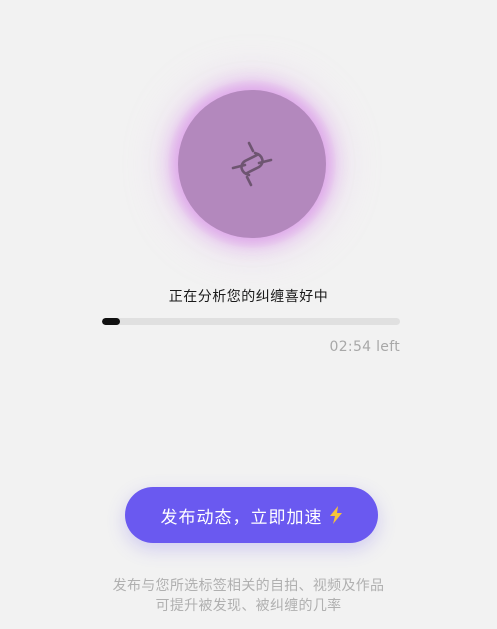  I want to click on publish-hint-line-2: 可提升被发现、被纠缠的几率, so click(248, 606).